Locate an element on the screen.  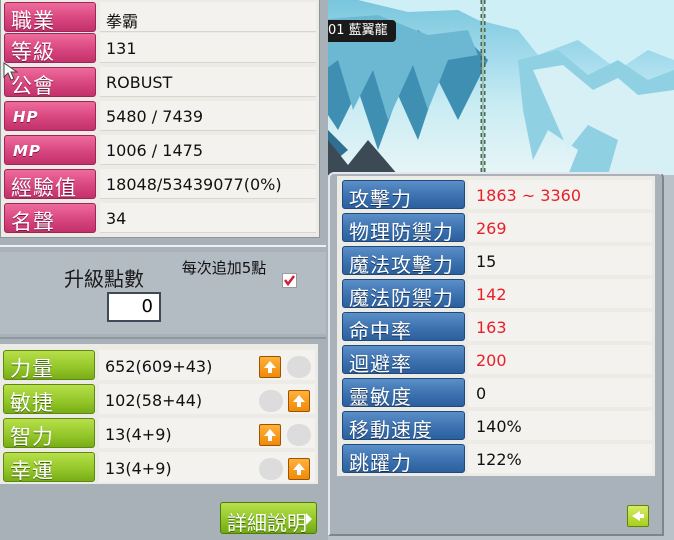
fame-label: 名聲 is located at coordinates (50, 218).